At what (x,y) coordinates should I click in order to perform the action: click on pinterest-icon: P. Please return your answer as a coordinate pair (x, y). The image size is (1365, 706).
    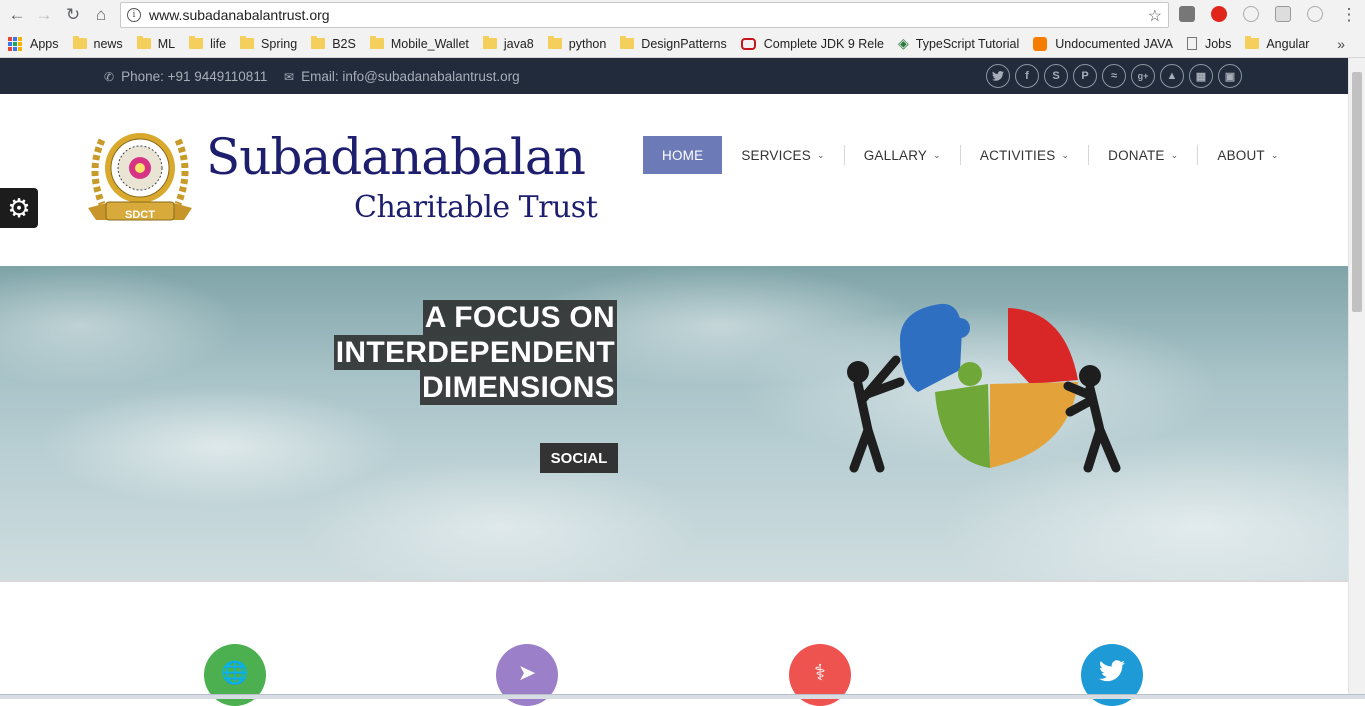
    Looking at the image, I should click on (1085, 76).